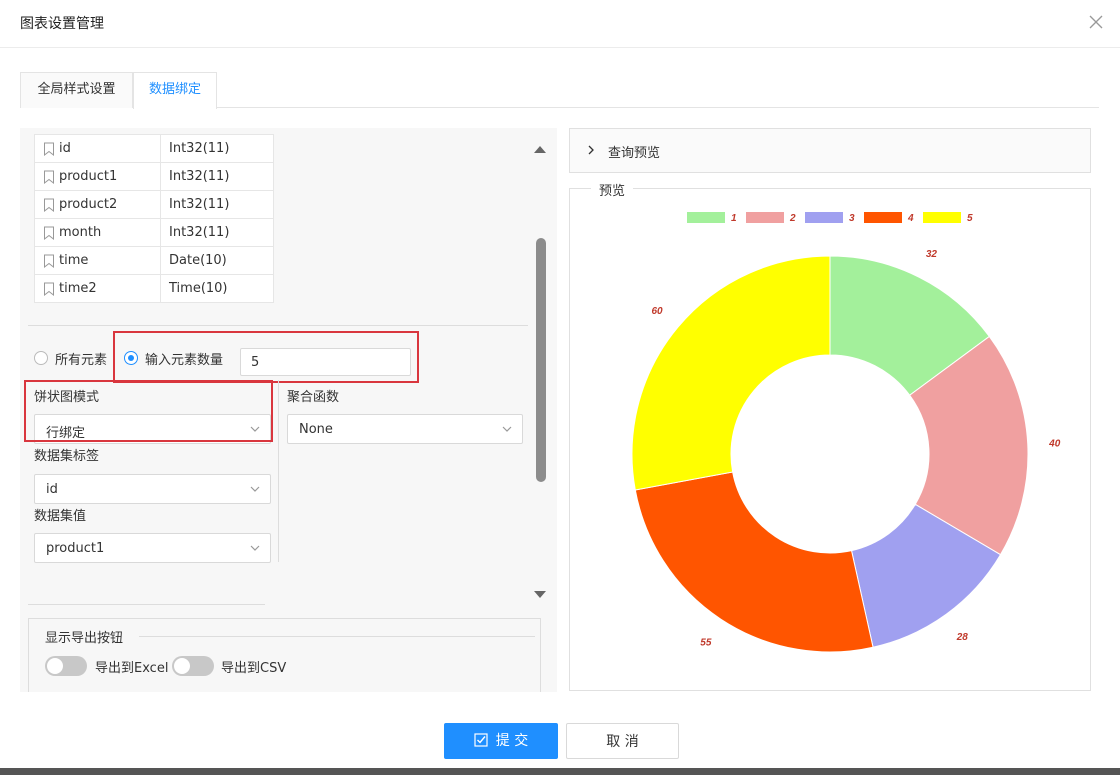  I want to click on field-name-cell: id, so click(97, 148).